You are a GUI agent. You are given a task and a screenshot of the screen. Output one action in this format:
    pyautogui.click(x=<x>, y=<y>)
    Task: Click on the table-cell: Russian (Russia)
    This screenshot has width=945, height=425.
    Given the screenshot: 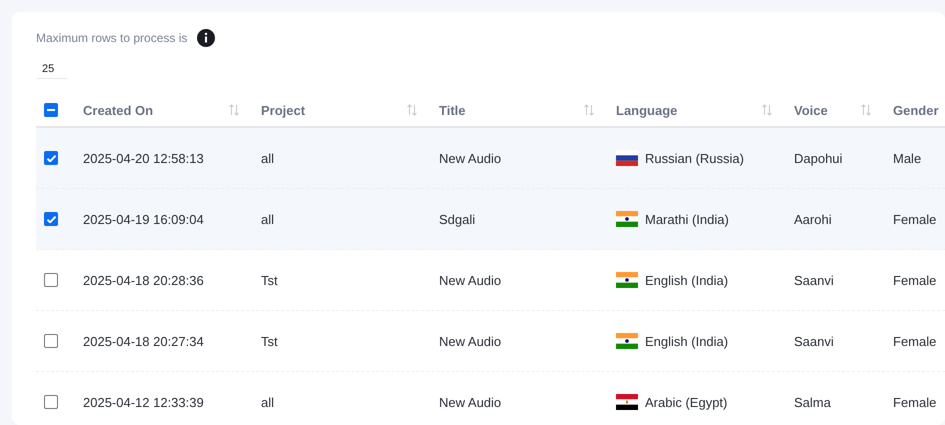 What is the action you would take?
    pyautogui.click(x=694, y=158)
    